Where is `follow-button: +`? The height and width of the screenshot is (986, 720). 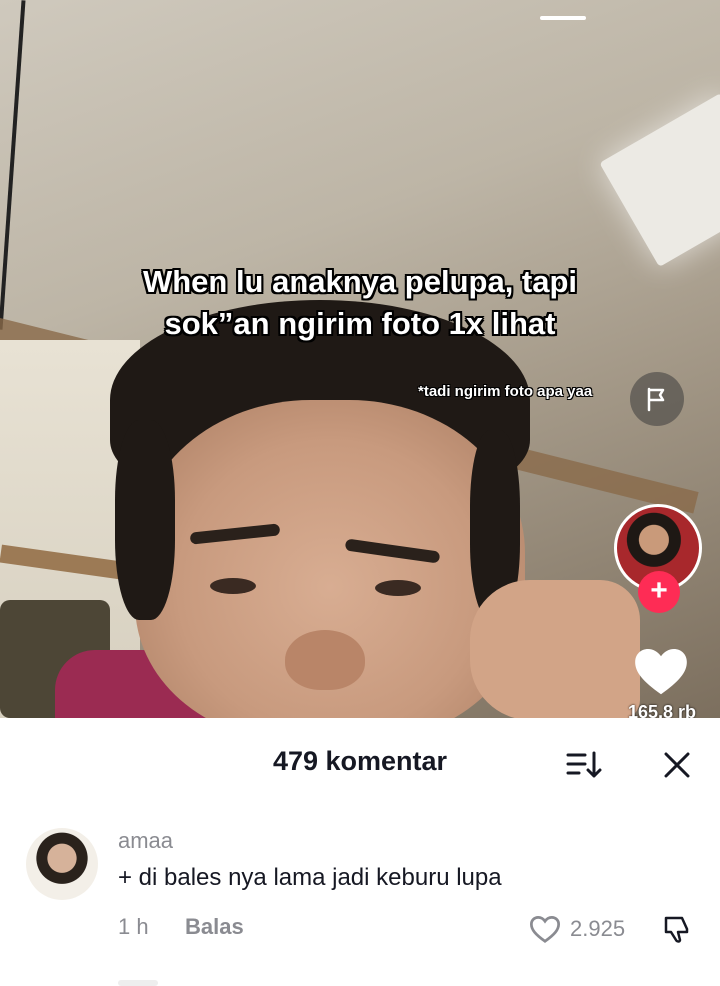
follow-button: + is located at coordinates (659, 592).